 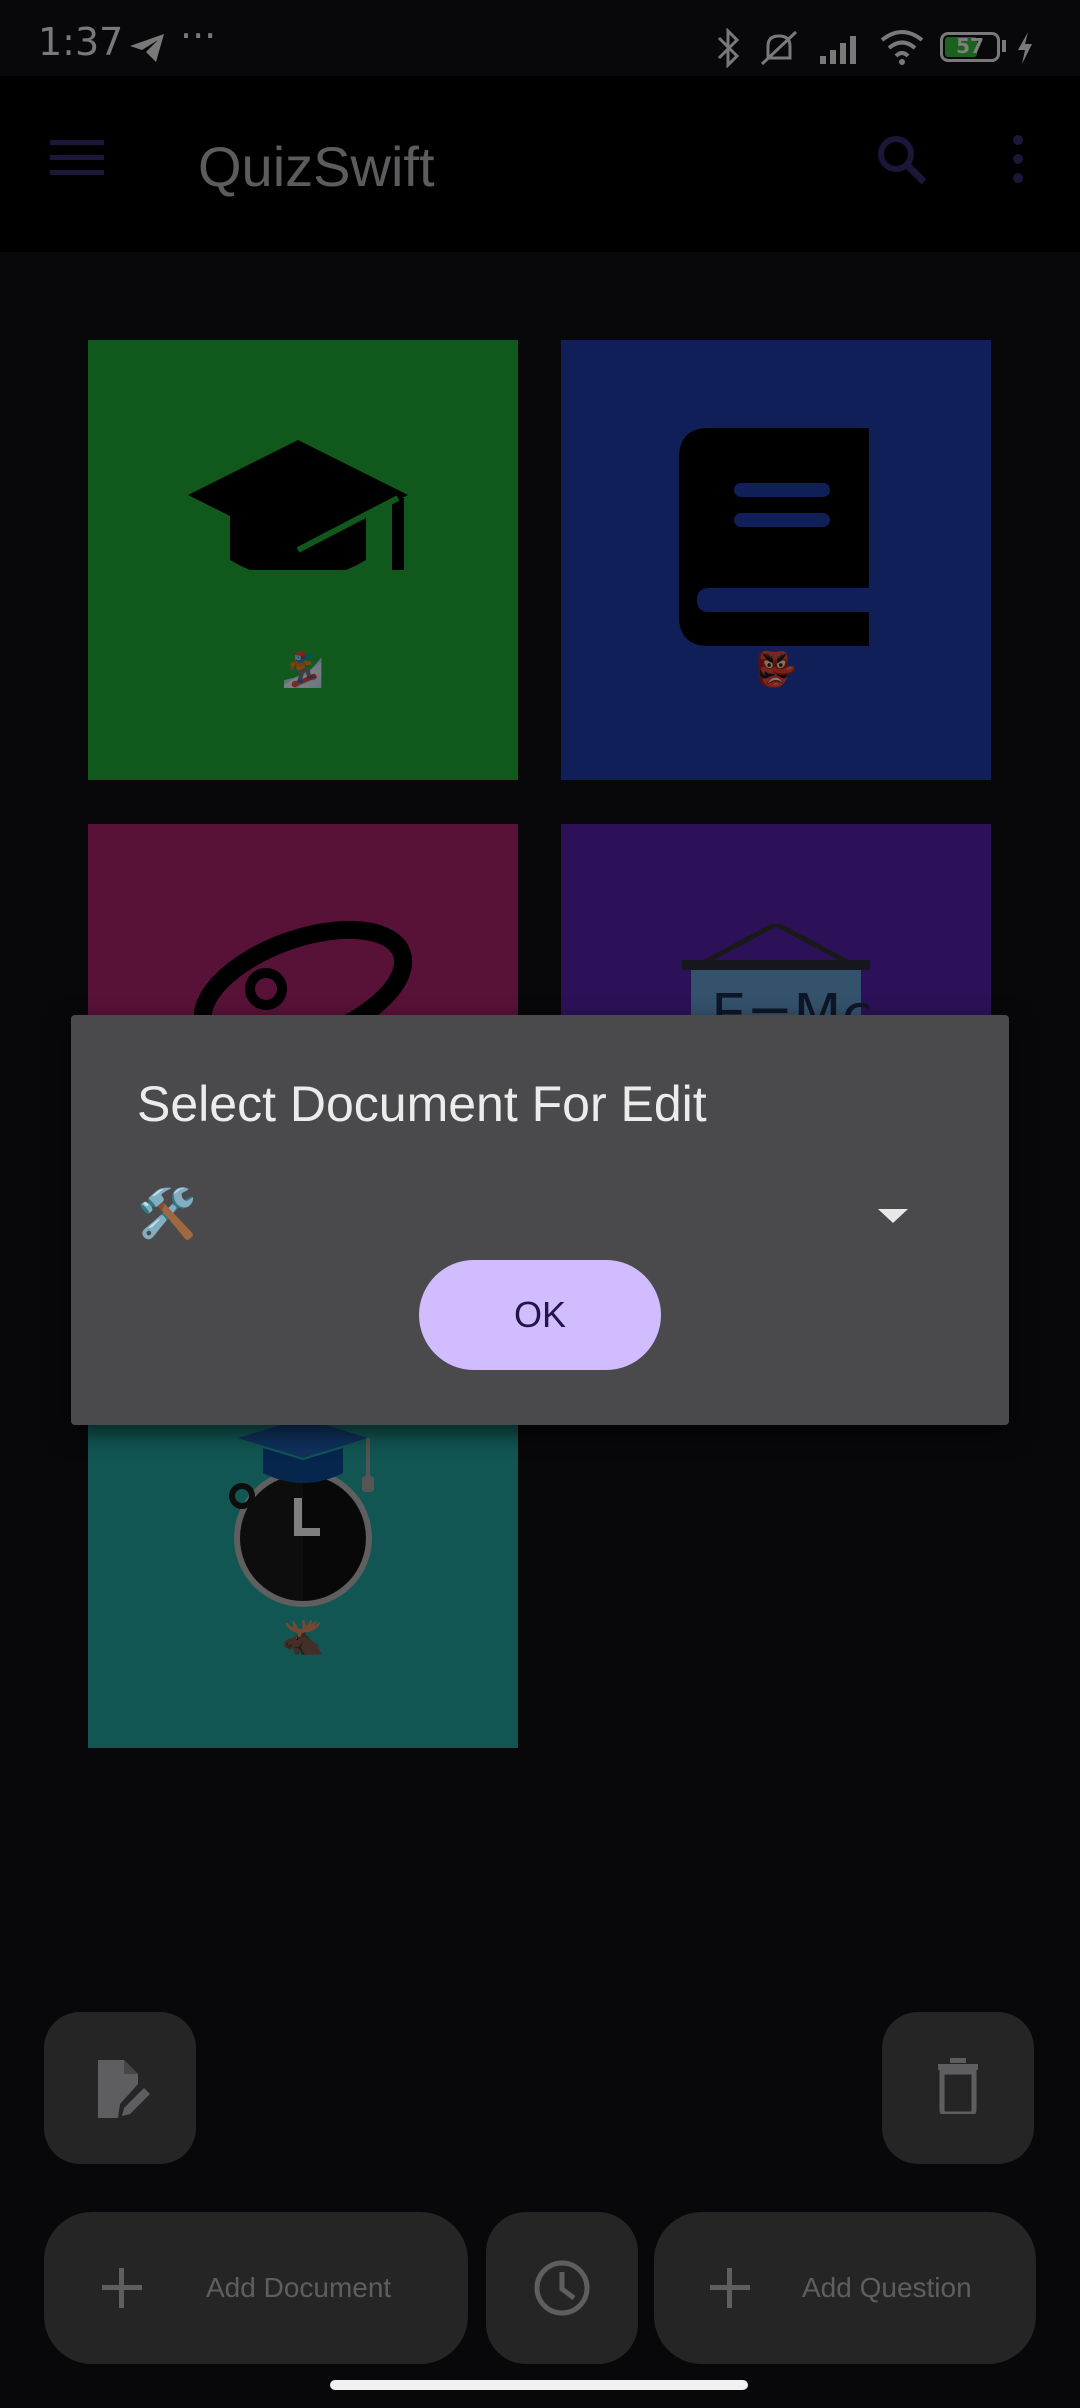 What do you see at coordinates (539, 2385) in the screenshot?
I see `home-indicator` at bounding box center [539, 2385].